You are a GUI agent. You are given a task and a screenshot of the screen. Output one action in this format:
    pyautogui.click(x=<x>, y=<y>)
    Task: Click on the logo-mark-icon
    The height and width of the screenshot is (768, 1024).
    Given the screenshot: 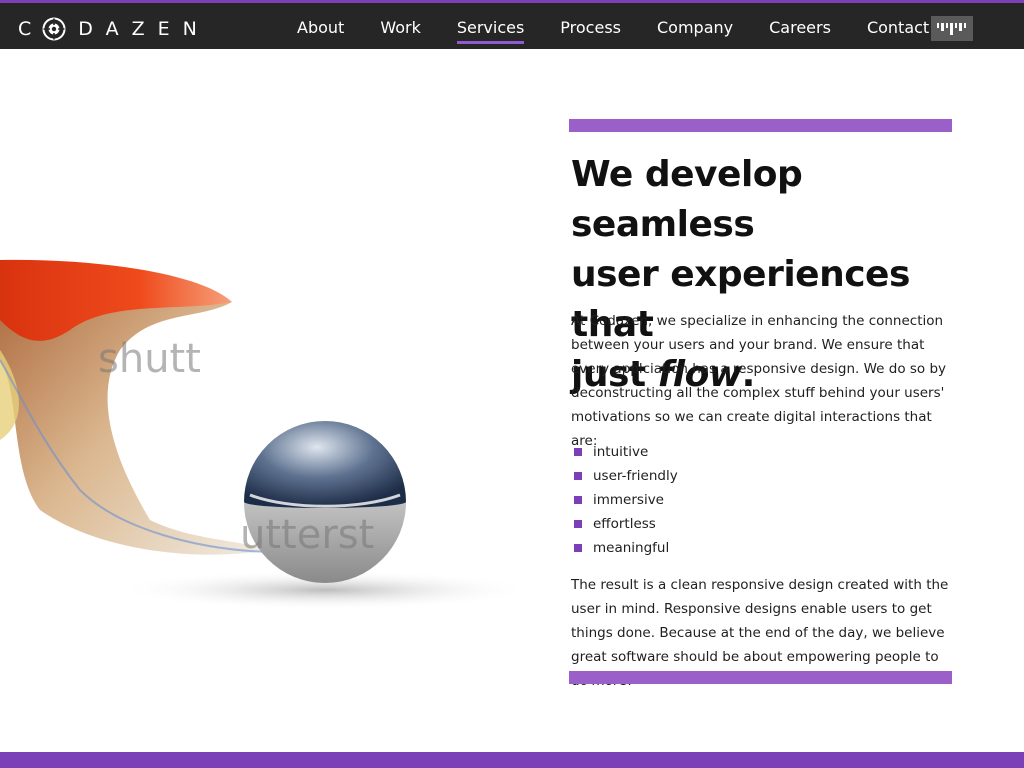 What is the action you would take?
    pyautogui.click(x=54, y=29)
    